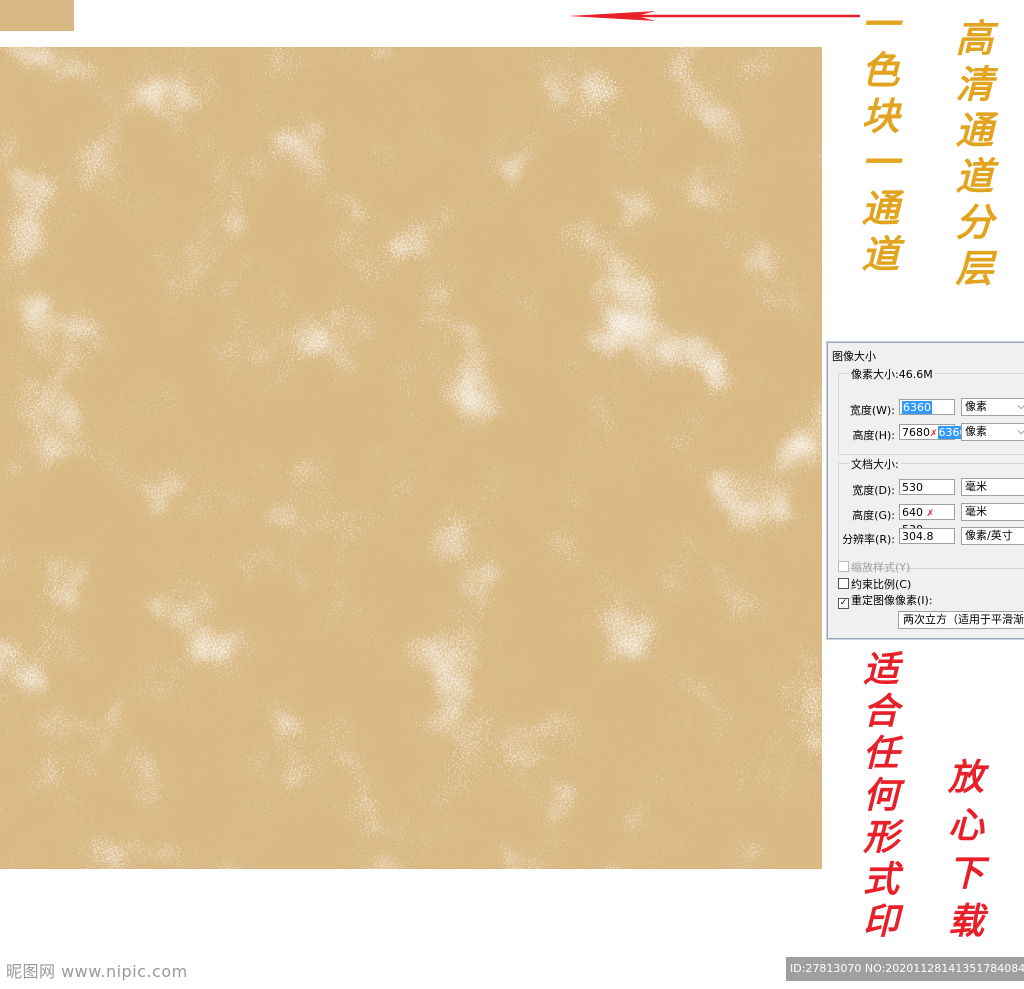  Describe the element at coordinates (873, 515) in the screenshot. I see `doc-height-label: 高度(G):` at that location.